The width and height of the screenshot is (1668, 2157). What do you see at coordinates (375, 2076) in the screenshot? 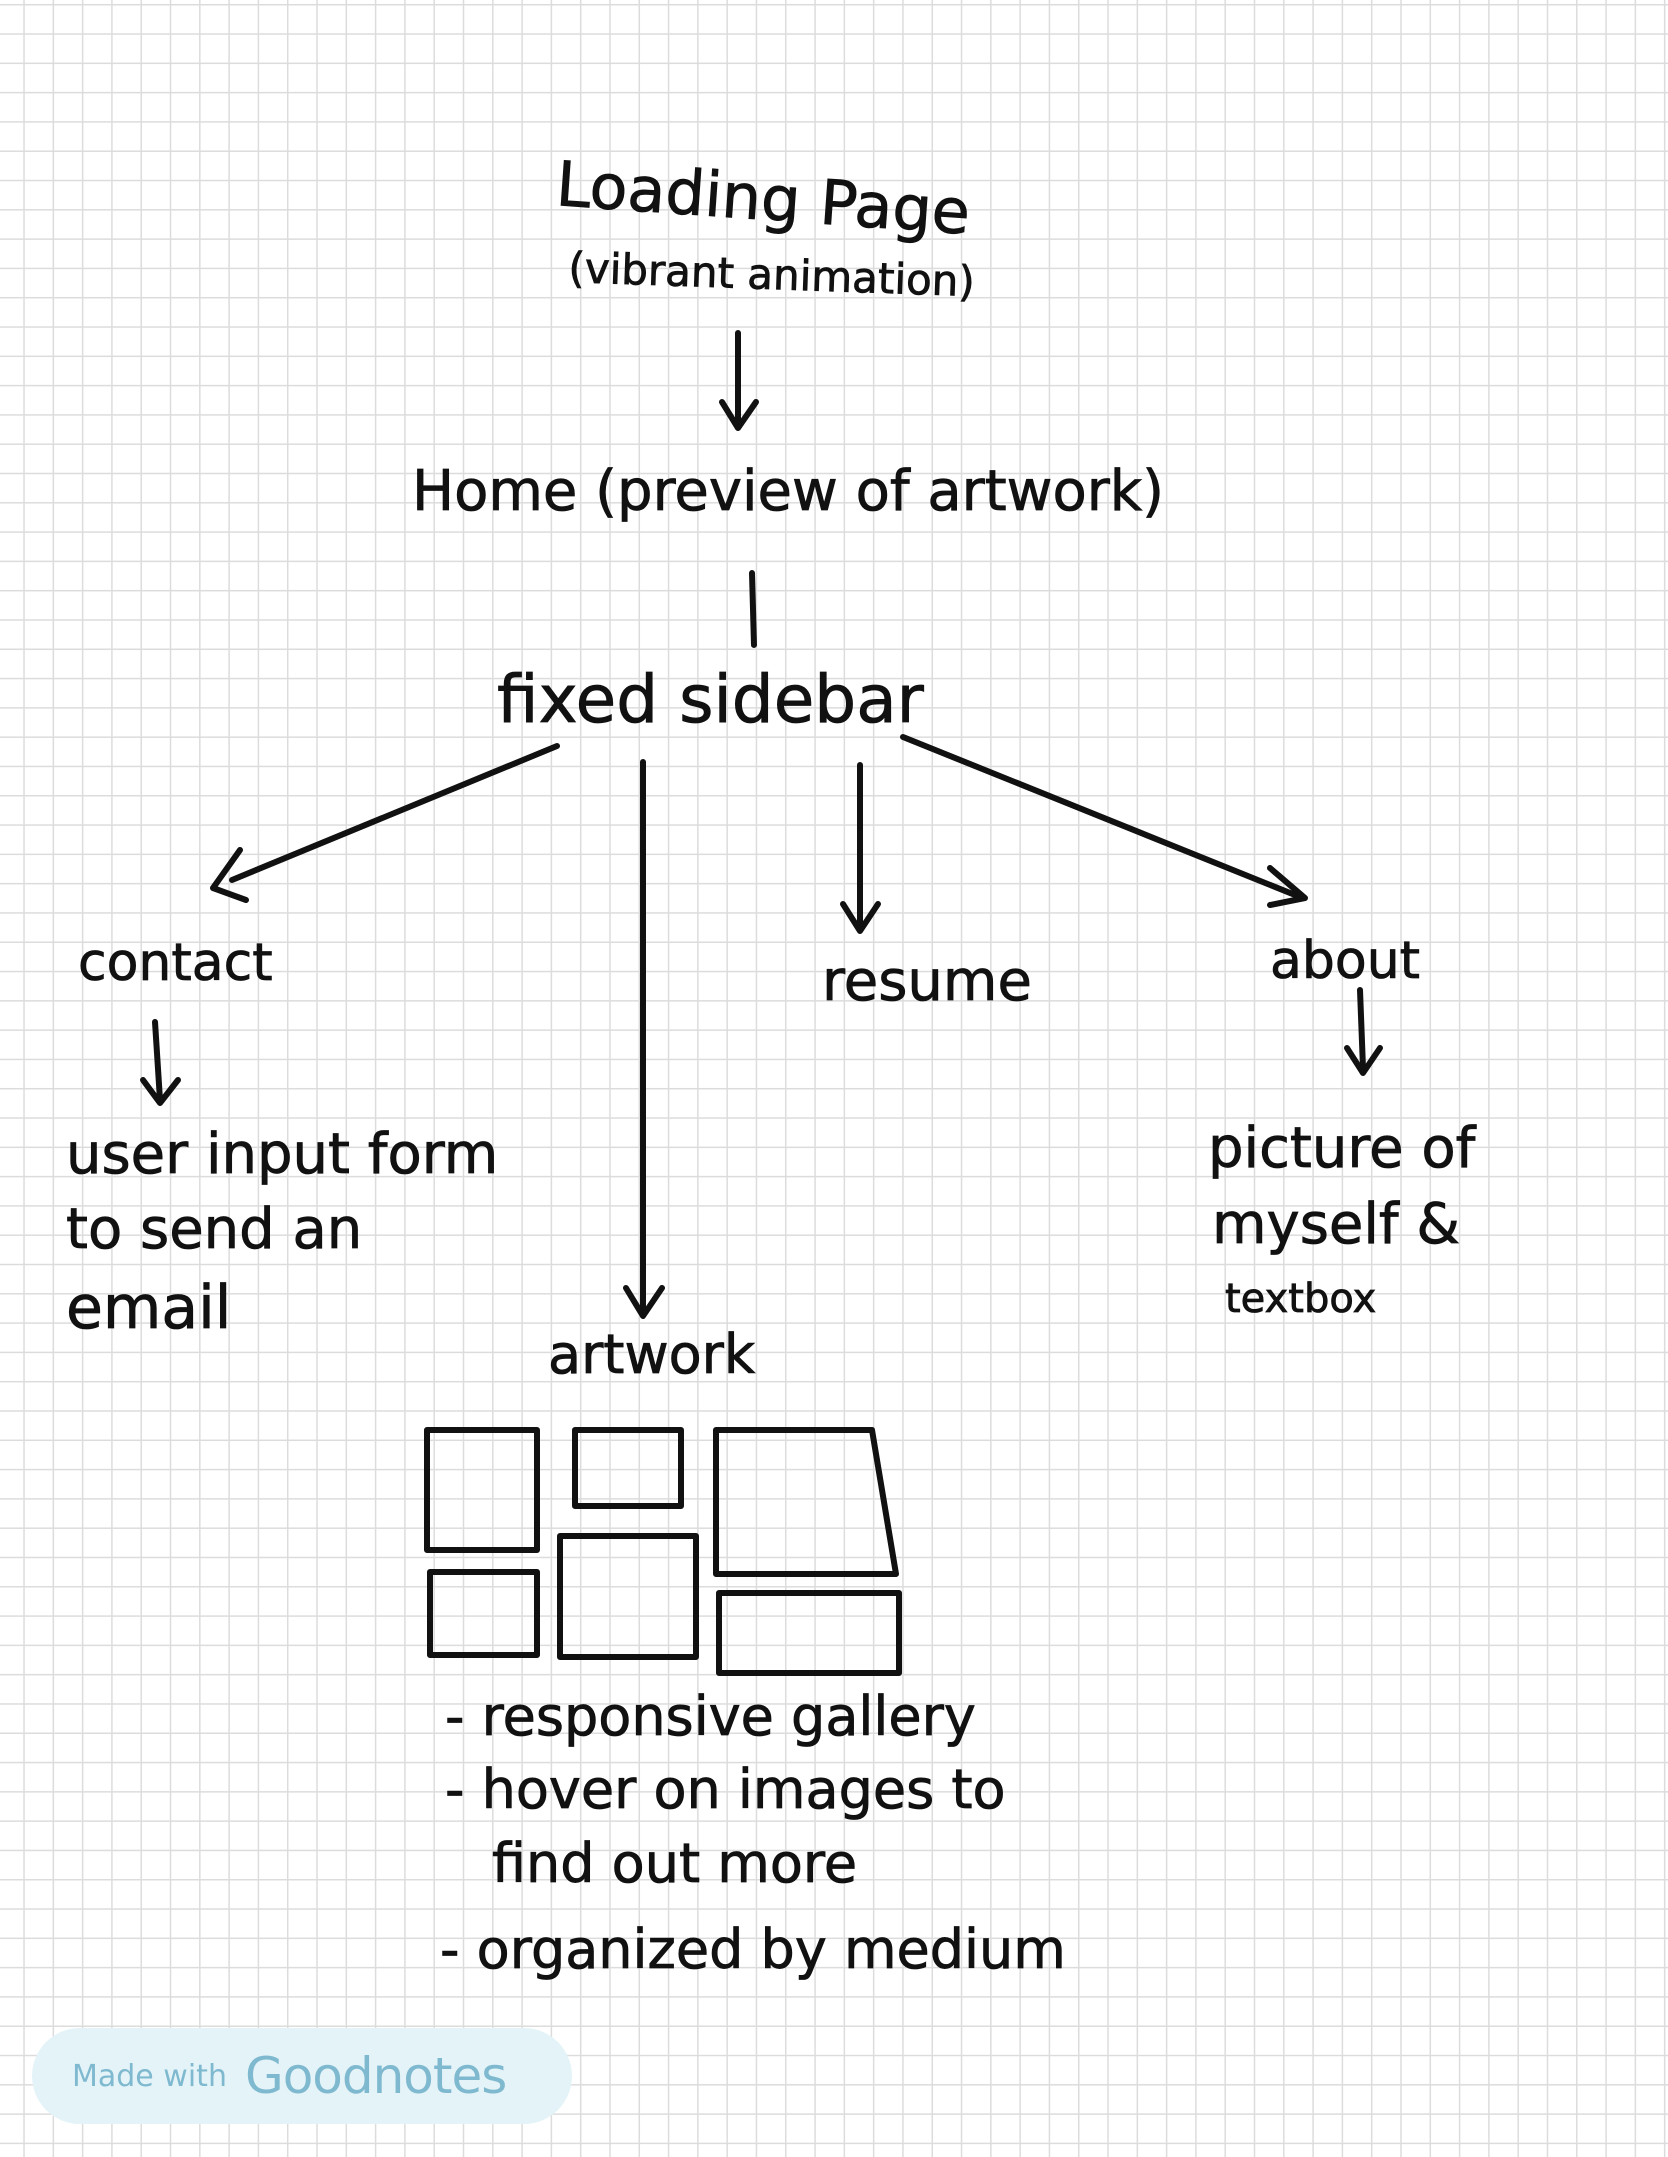
I see `goodnotes-logo: Goodnotes` at bounding box center [375, 2076].